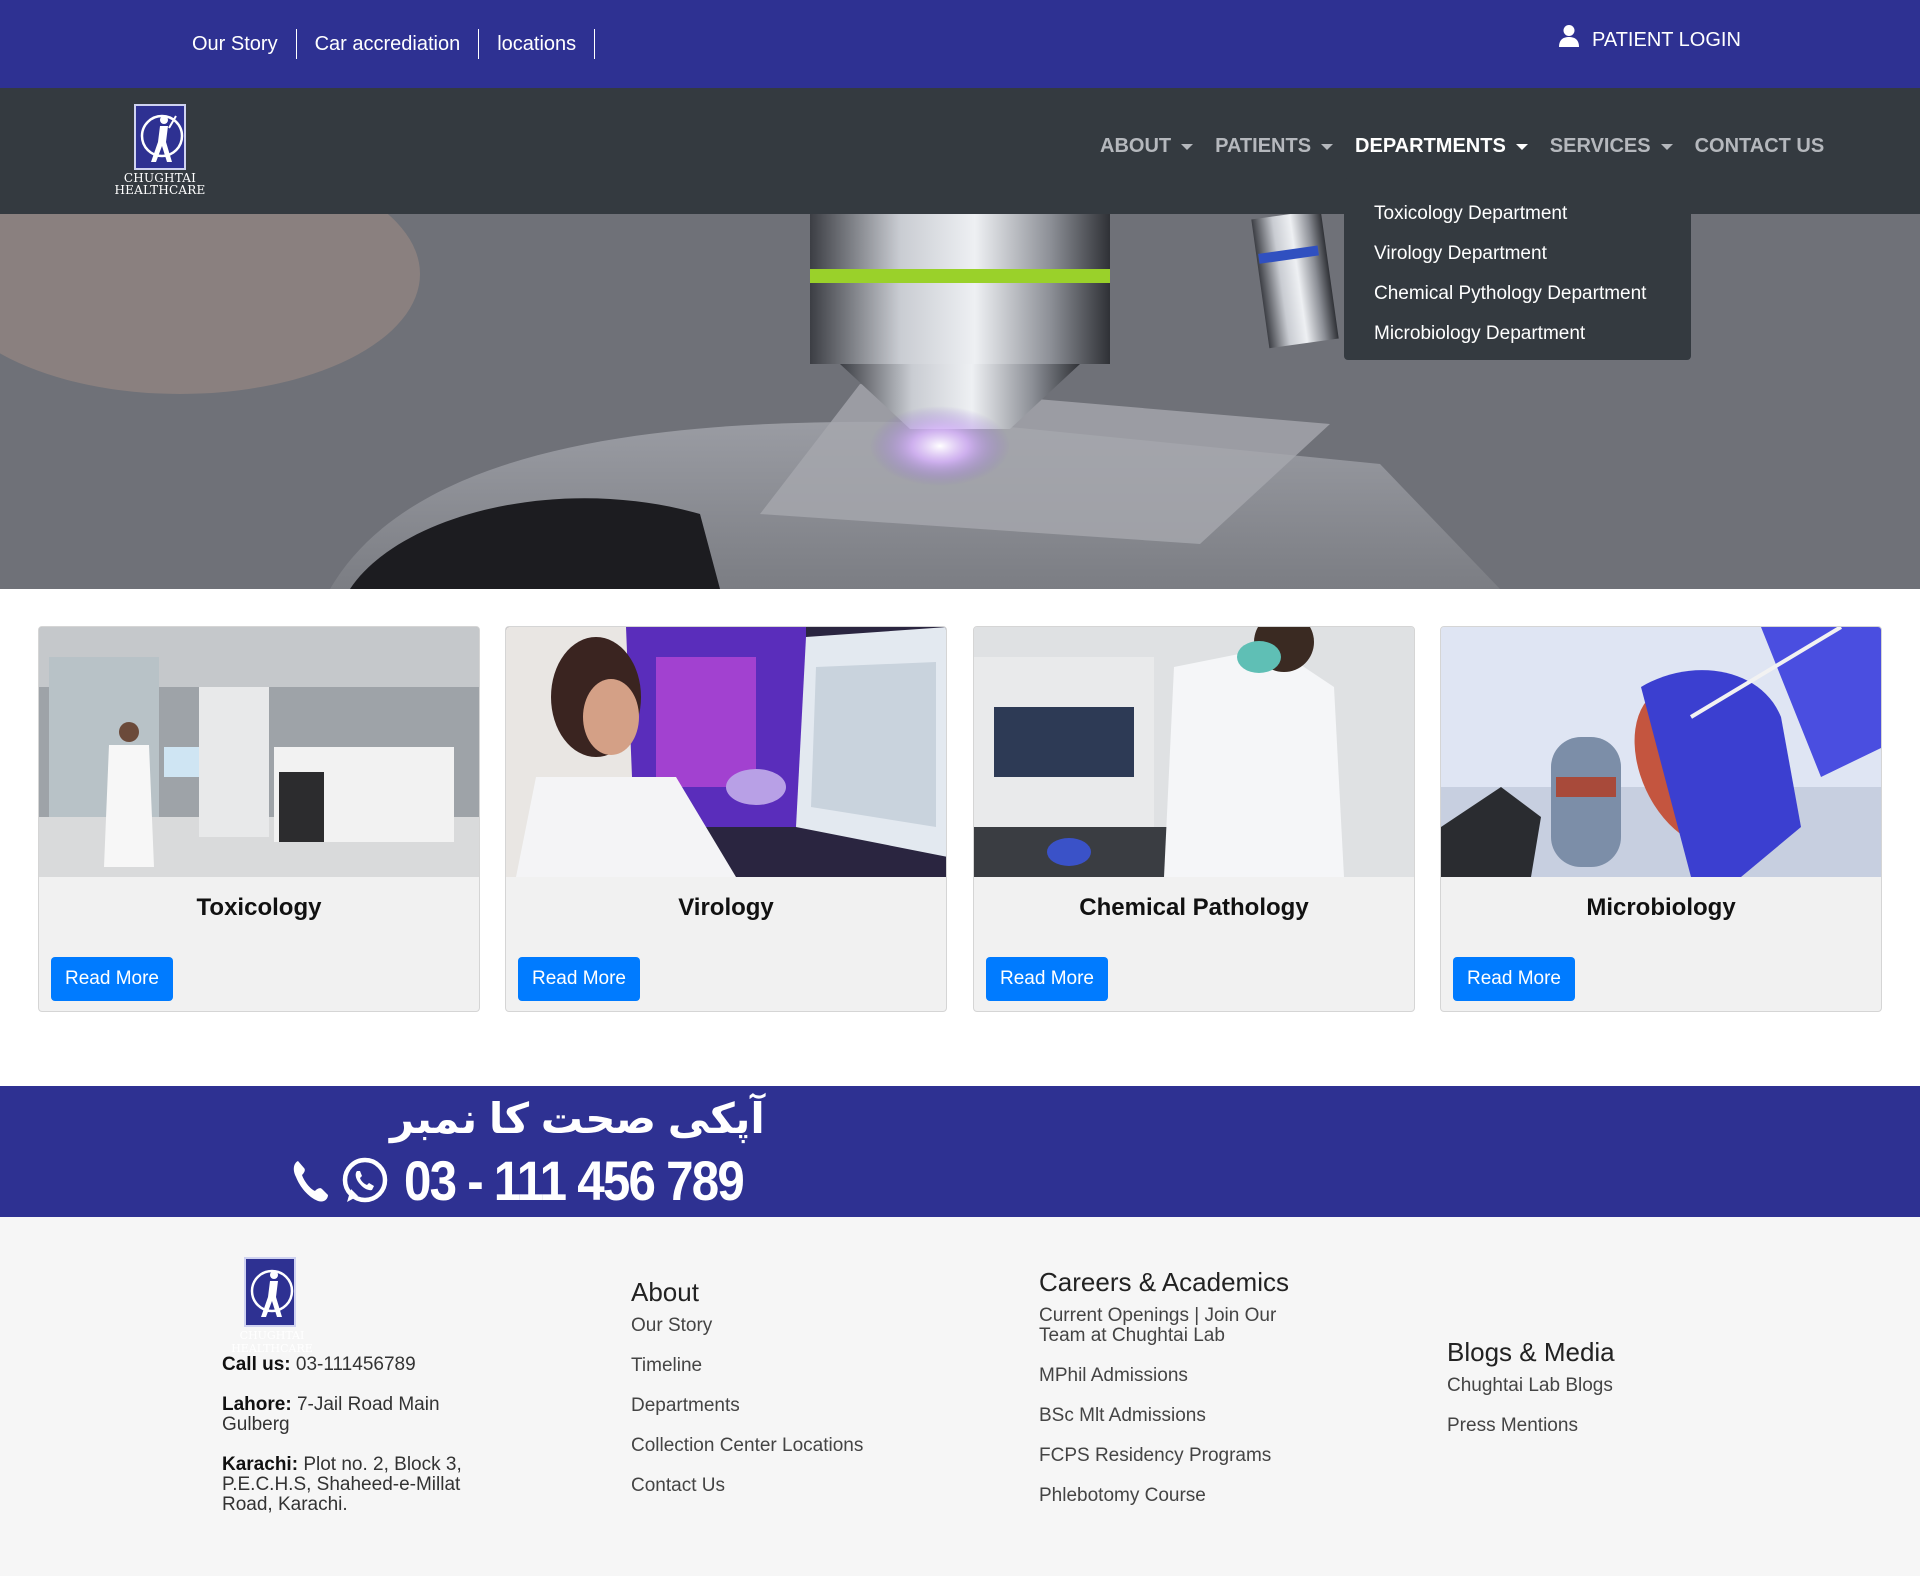 The width and height of the screenshot is (1920, 1576). What do you see at coordinates (1164, 1282) in the screenshot?
I see `footer-careers-heading: Careers & Academics` at bounding box center [1164, 1282].